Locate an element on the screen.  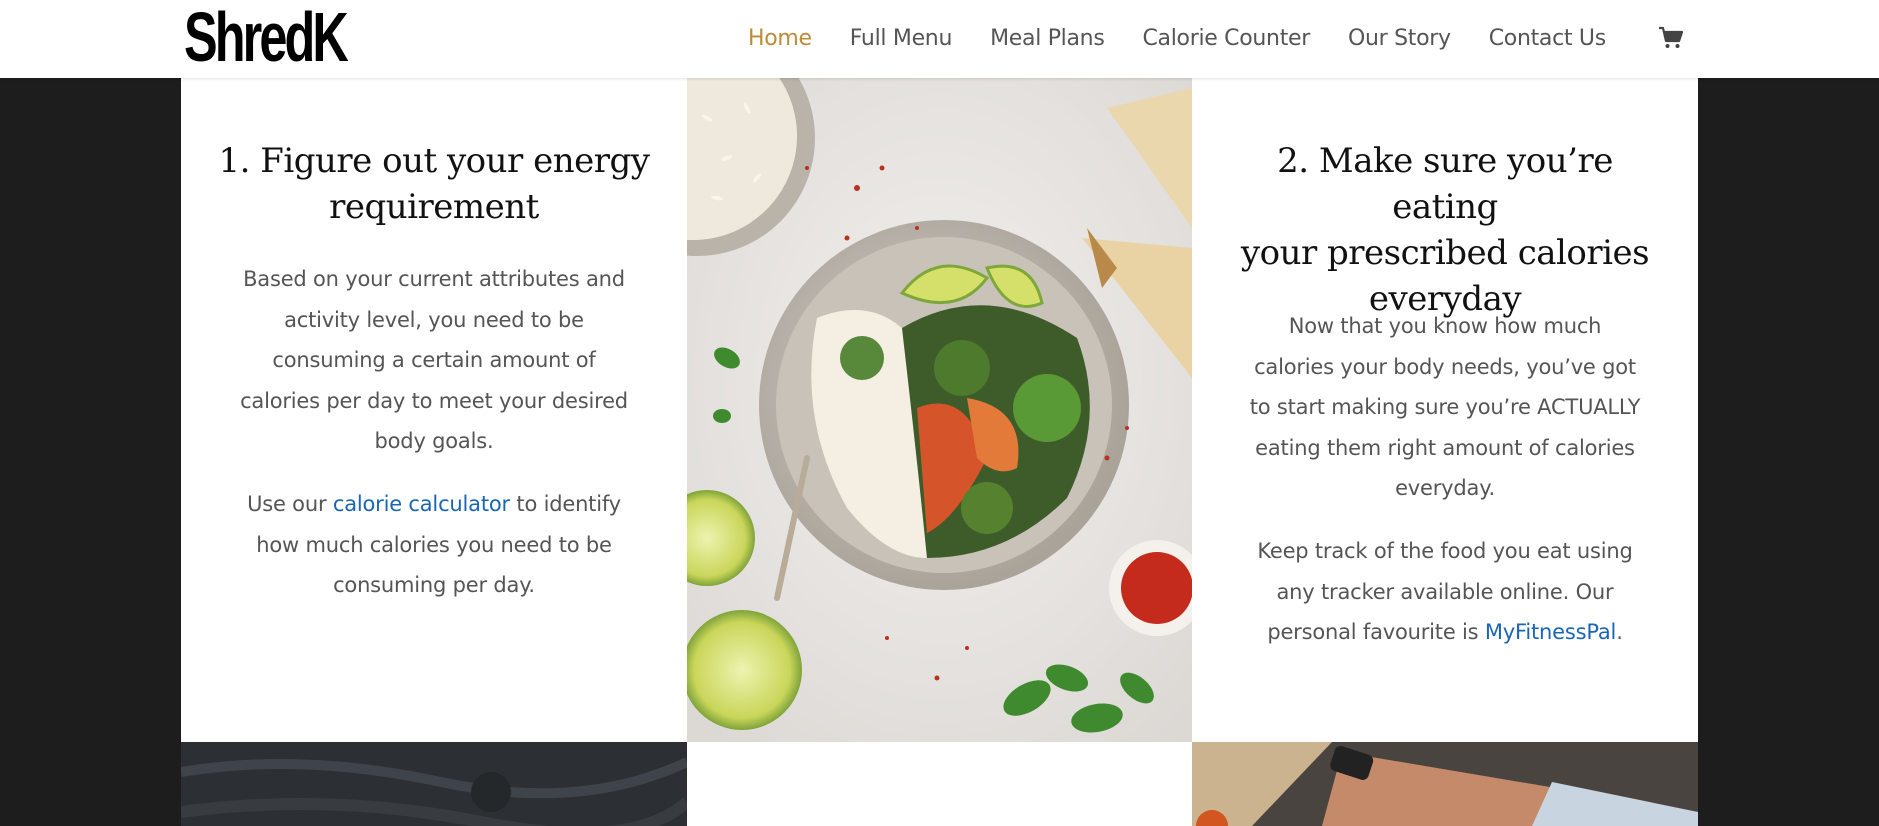
dark-texture-illustration is located at coordinates (434, 784).